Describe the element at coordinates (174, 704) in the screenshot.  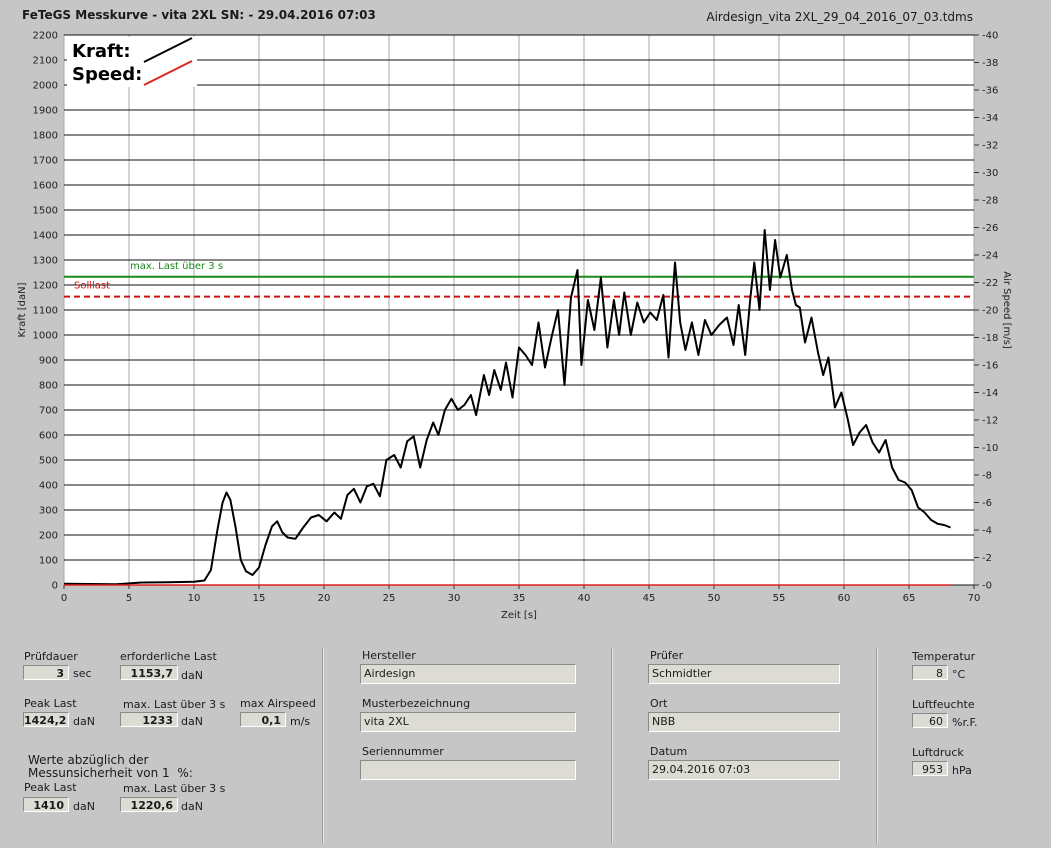
I see `max-last-label: max. Last über 3 s` at that location.